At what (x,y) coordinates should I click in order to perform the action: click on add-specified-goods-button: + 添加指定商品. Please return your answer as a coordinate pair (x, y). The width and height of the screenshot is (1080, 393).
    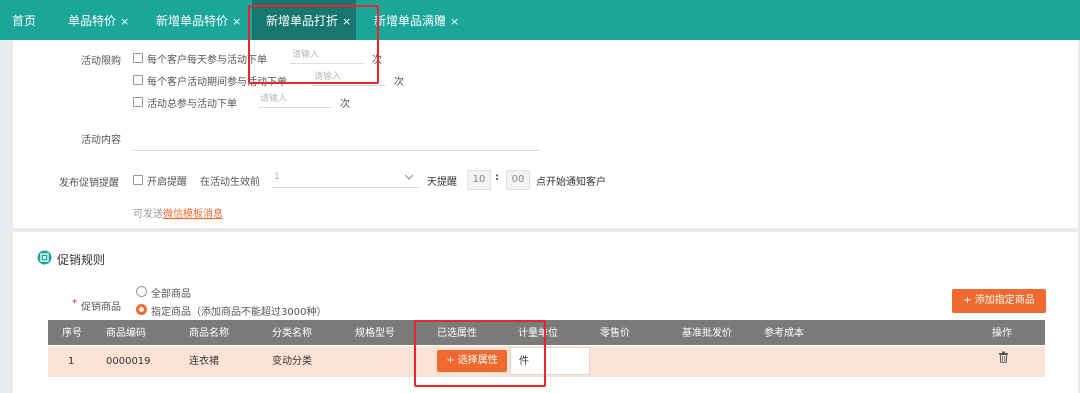
    Looking at the image, I should click on (999, 301).